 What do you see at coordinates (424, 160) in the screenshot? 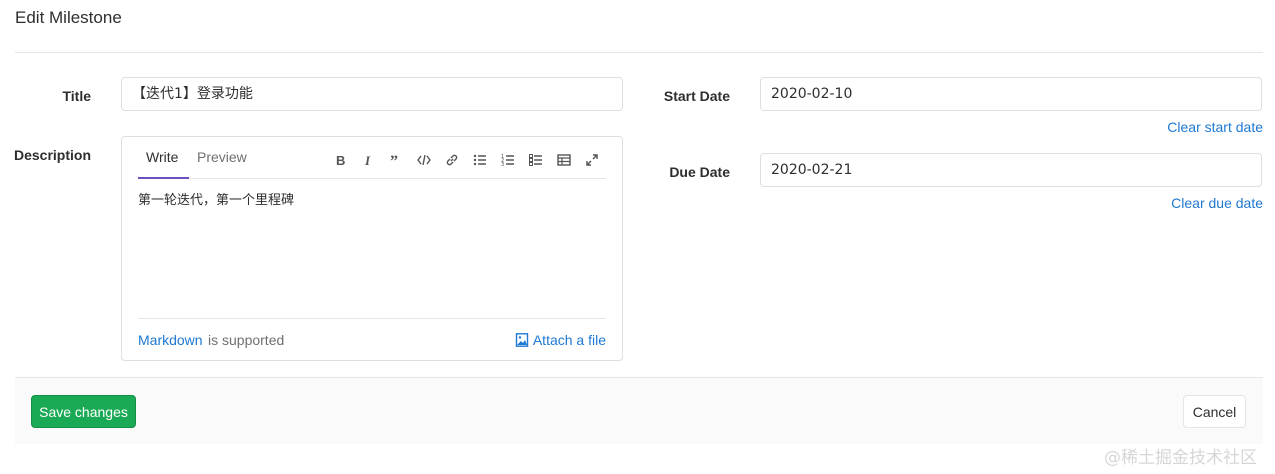
I see `code-icon` at bounding box center [424, 160].